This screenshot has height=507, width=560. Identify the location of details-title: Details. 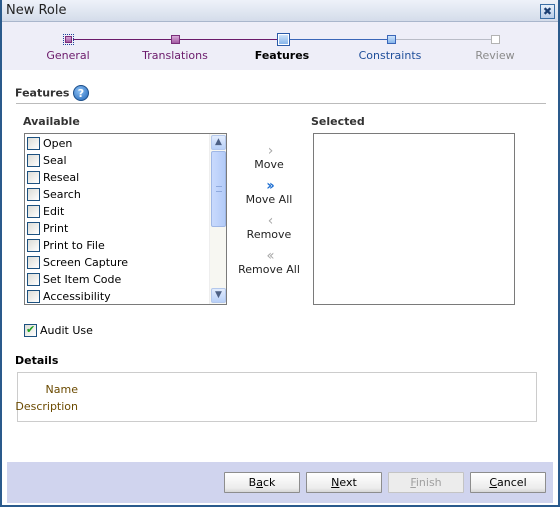
(37, 360).